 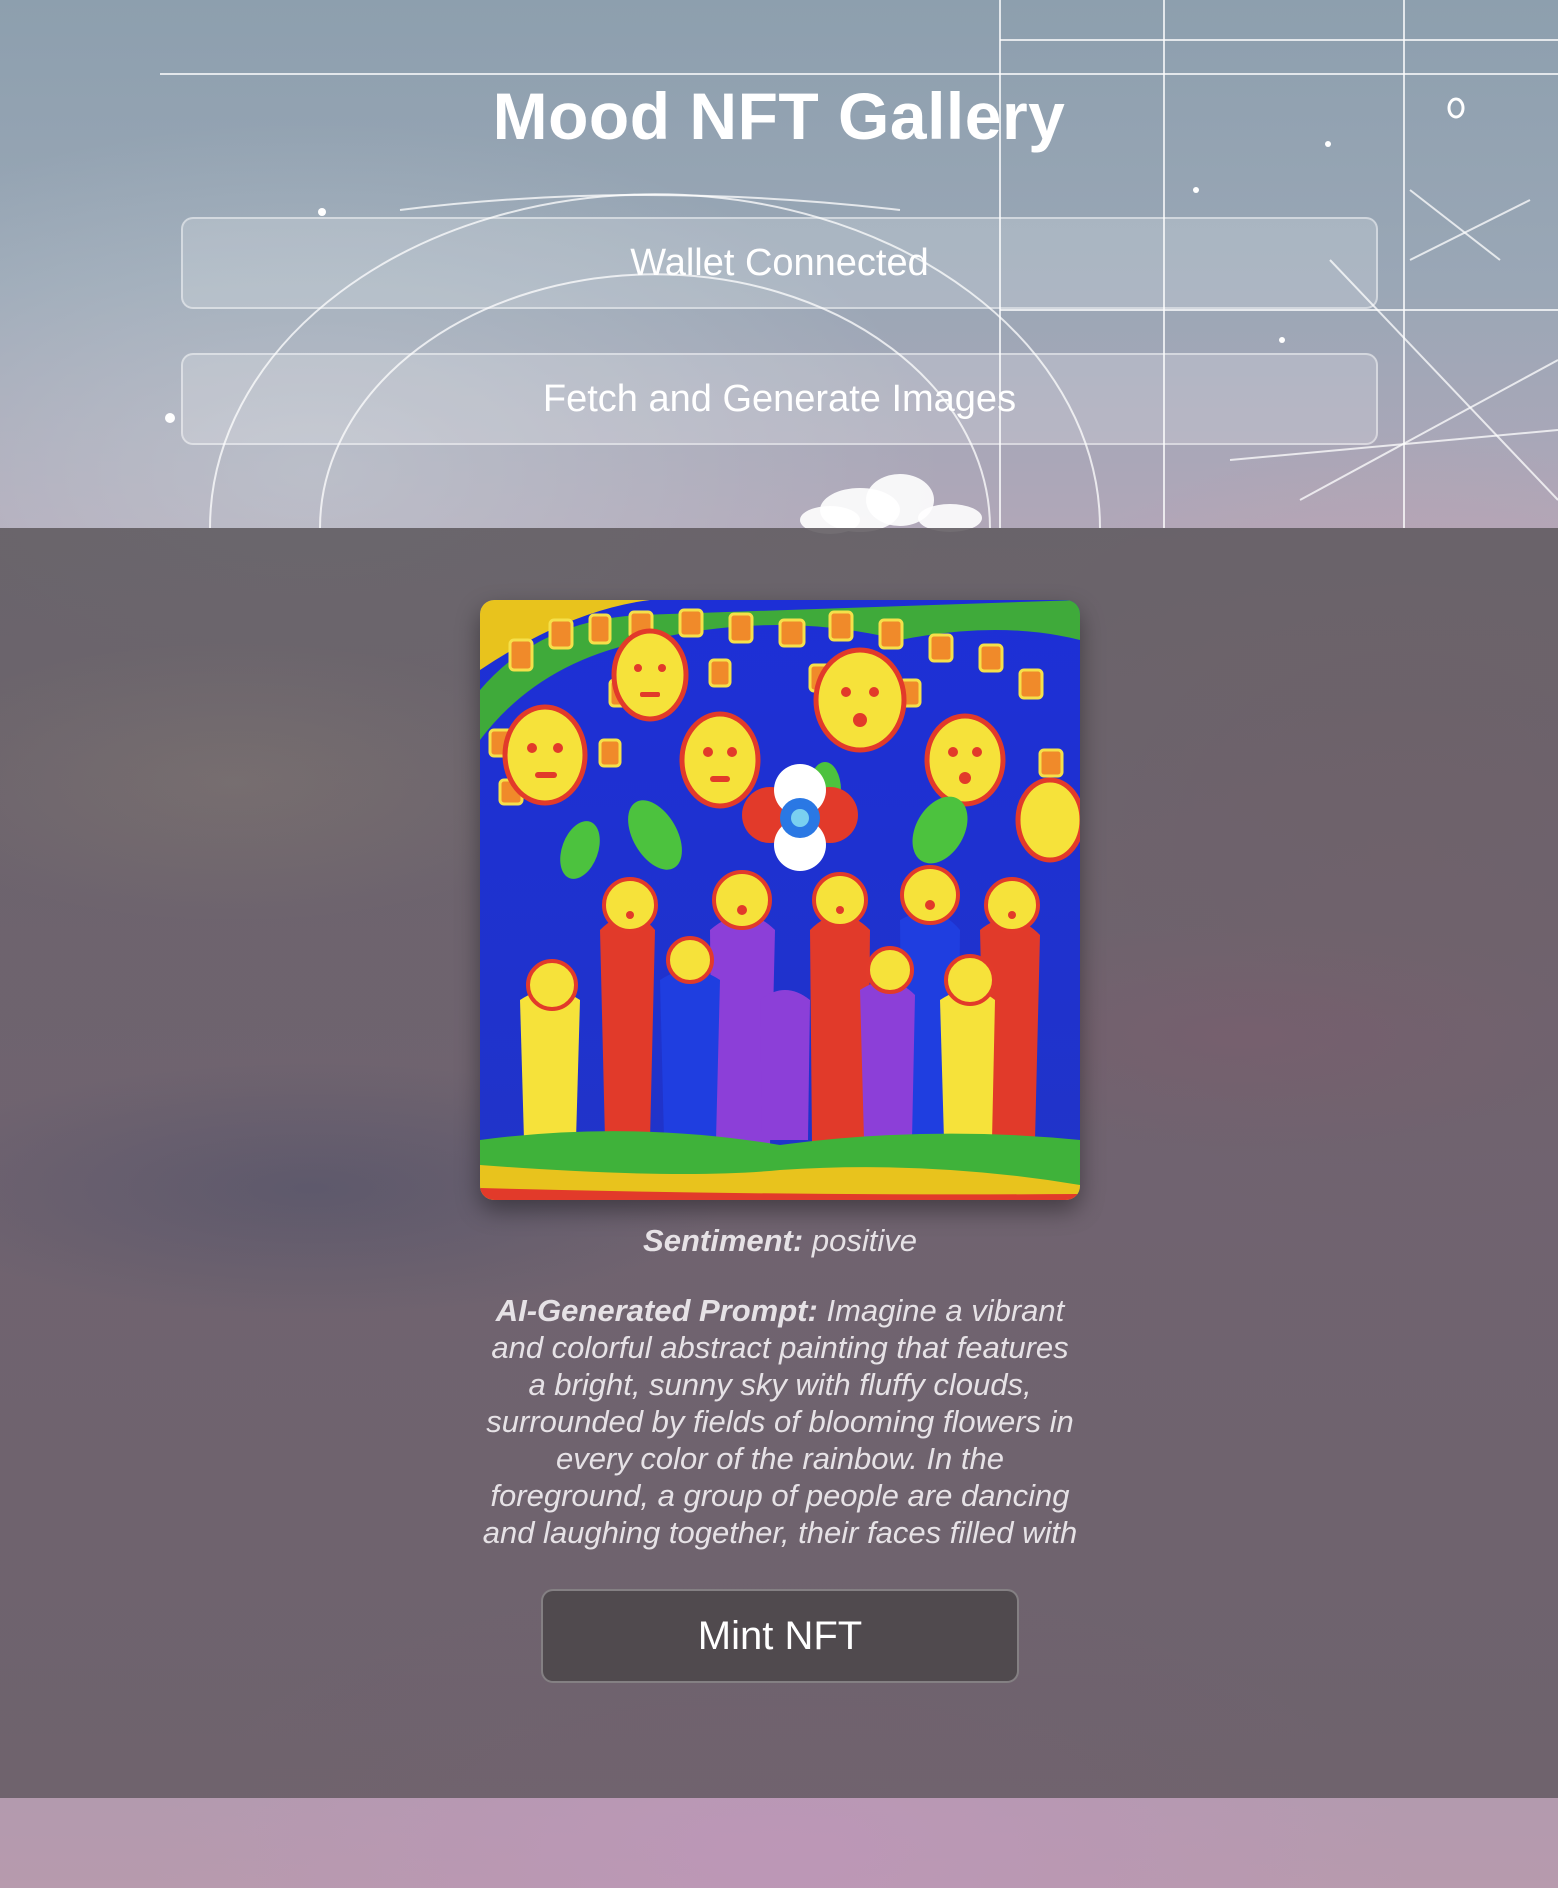 I want to click on sentiment-value: positive, so click(x=864, y=1240).